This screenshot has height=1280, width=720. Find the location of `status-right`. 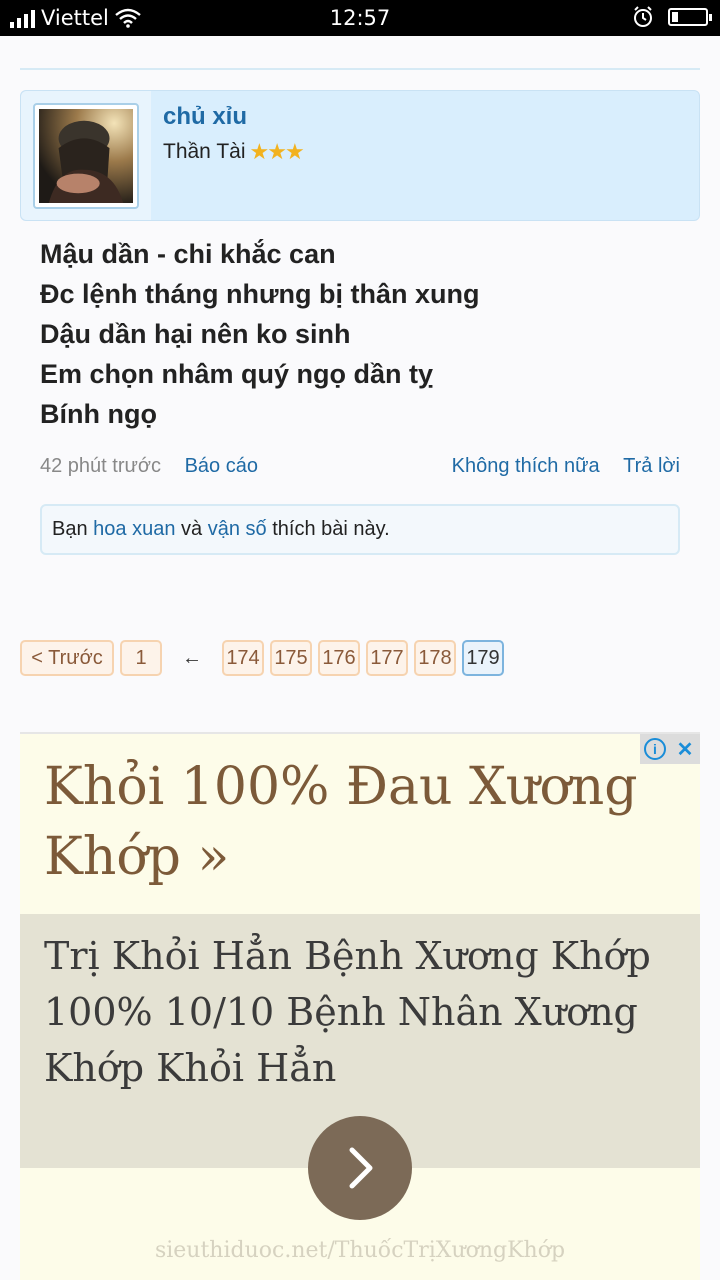

status-right is located at coordinates (672, 17).